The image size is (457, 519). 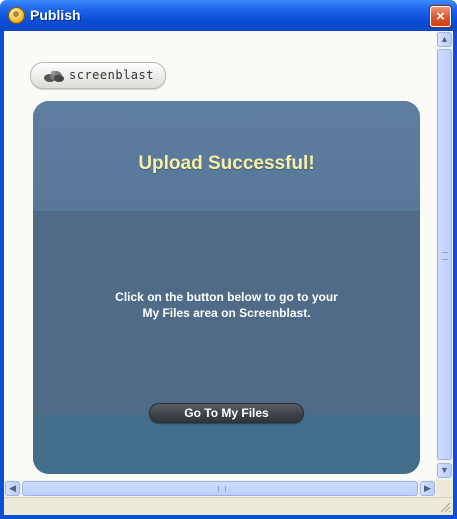 I want to click on resize-grip-icon, so click(x=445, y=507).